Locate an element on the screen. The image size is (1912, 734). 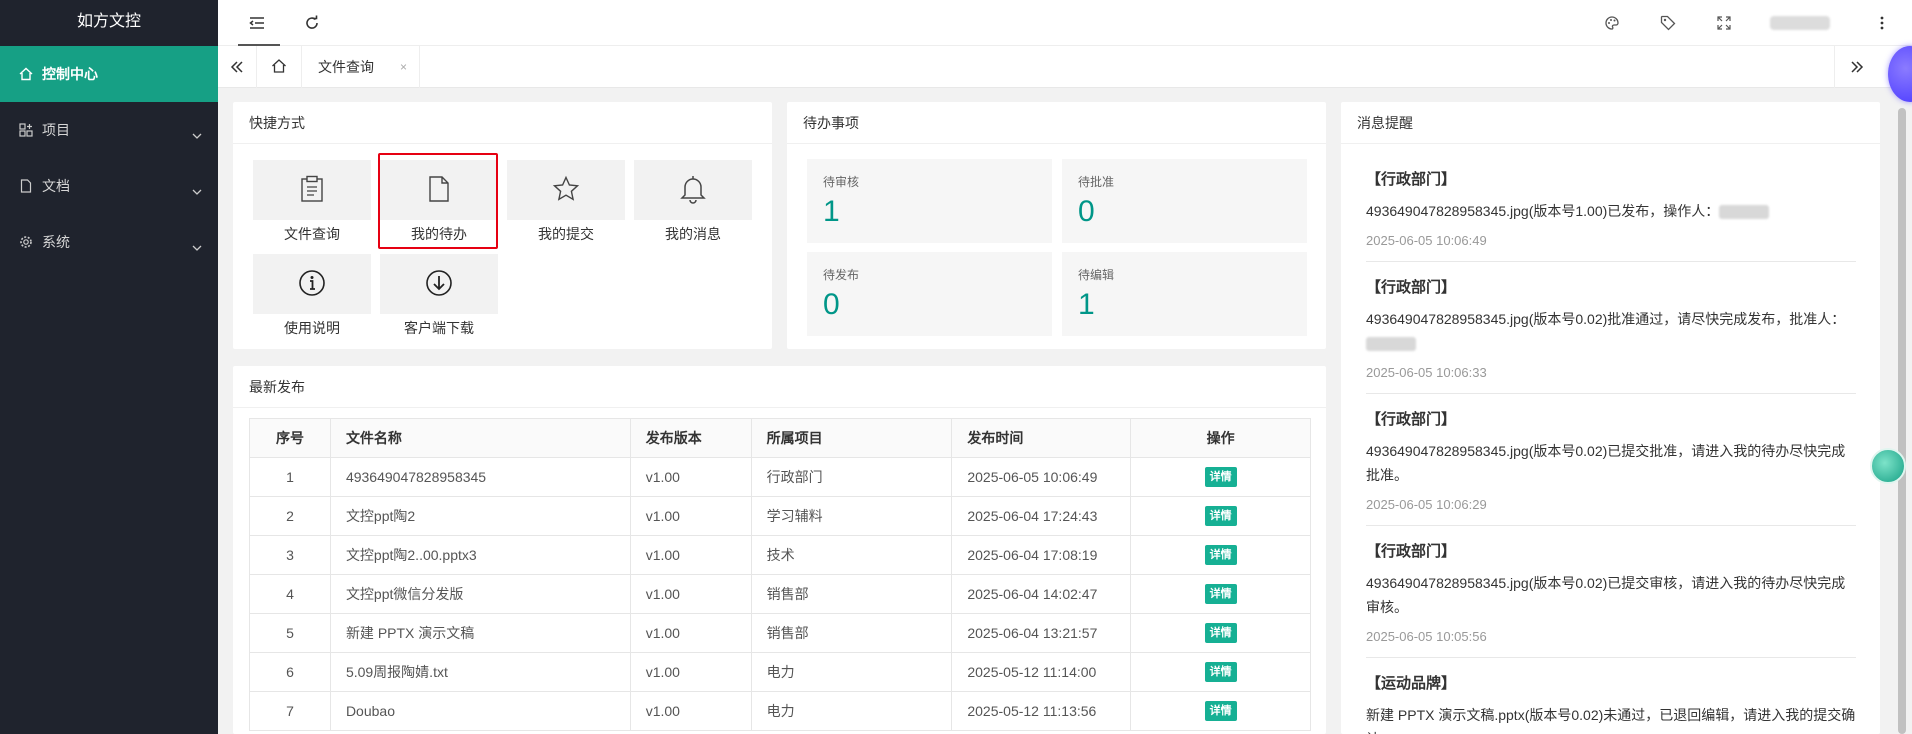
tab-close-icon: × is located at coordinates (403, 67).